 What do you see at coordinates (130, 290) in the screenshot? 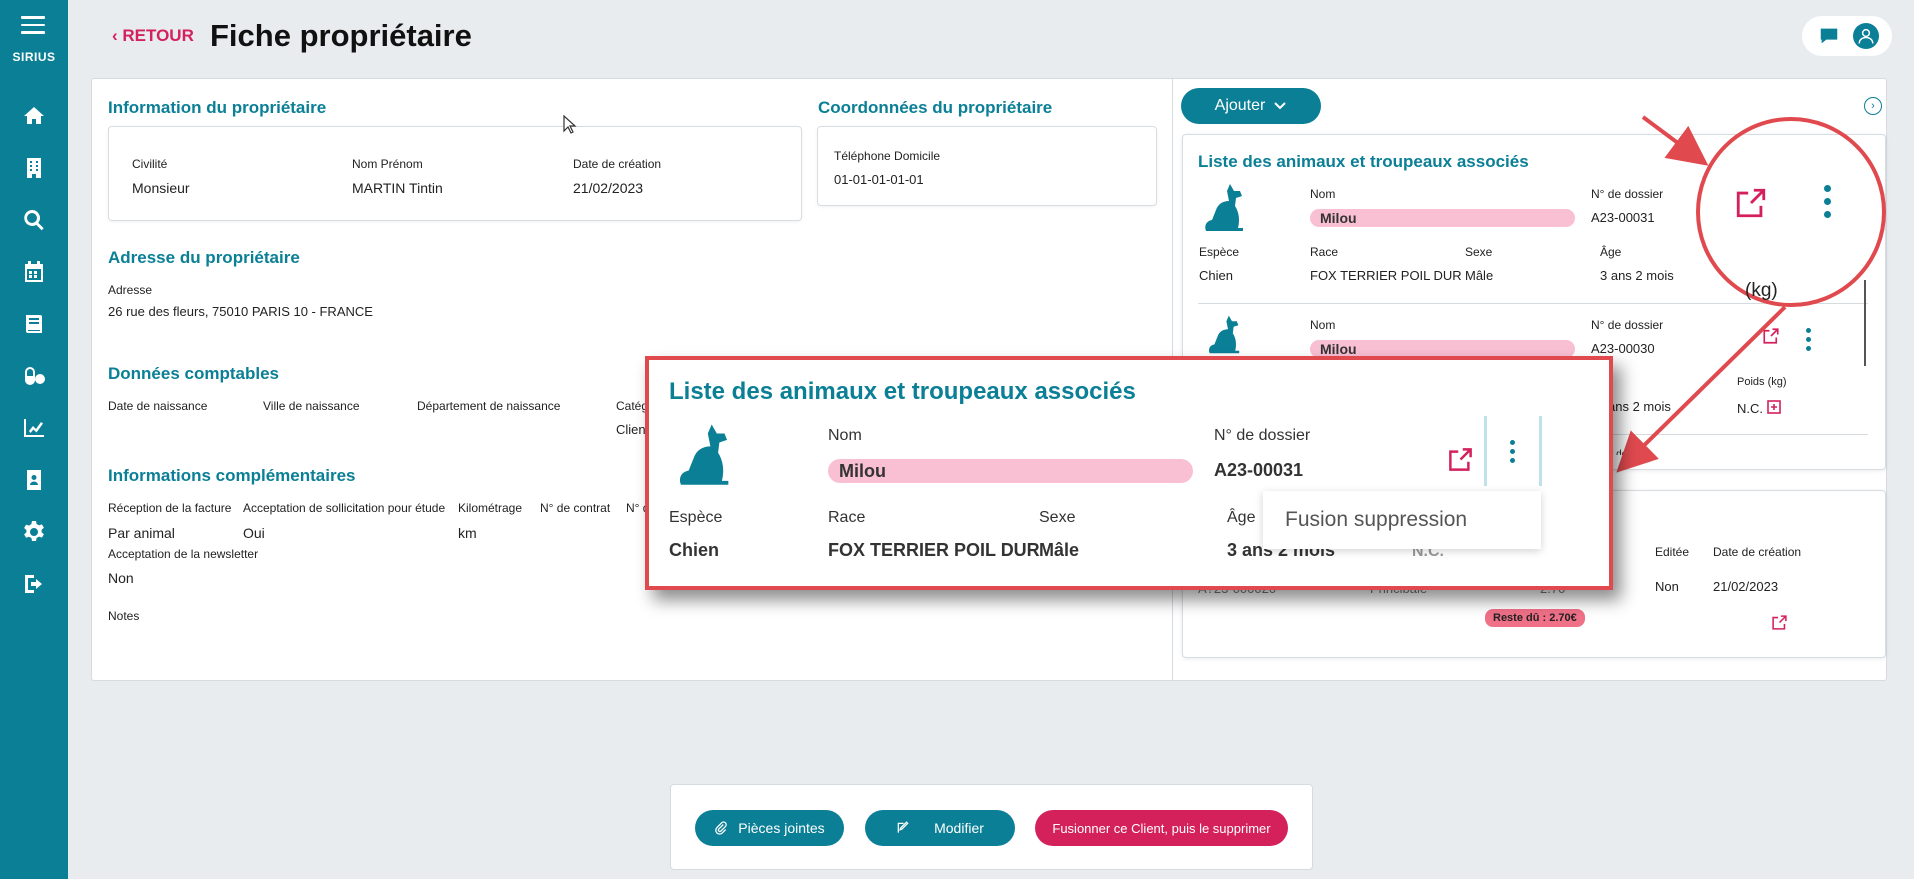
I see `adresse-label: Adresse` at bounding box center [130, 290].